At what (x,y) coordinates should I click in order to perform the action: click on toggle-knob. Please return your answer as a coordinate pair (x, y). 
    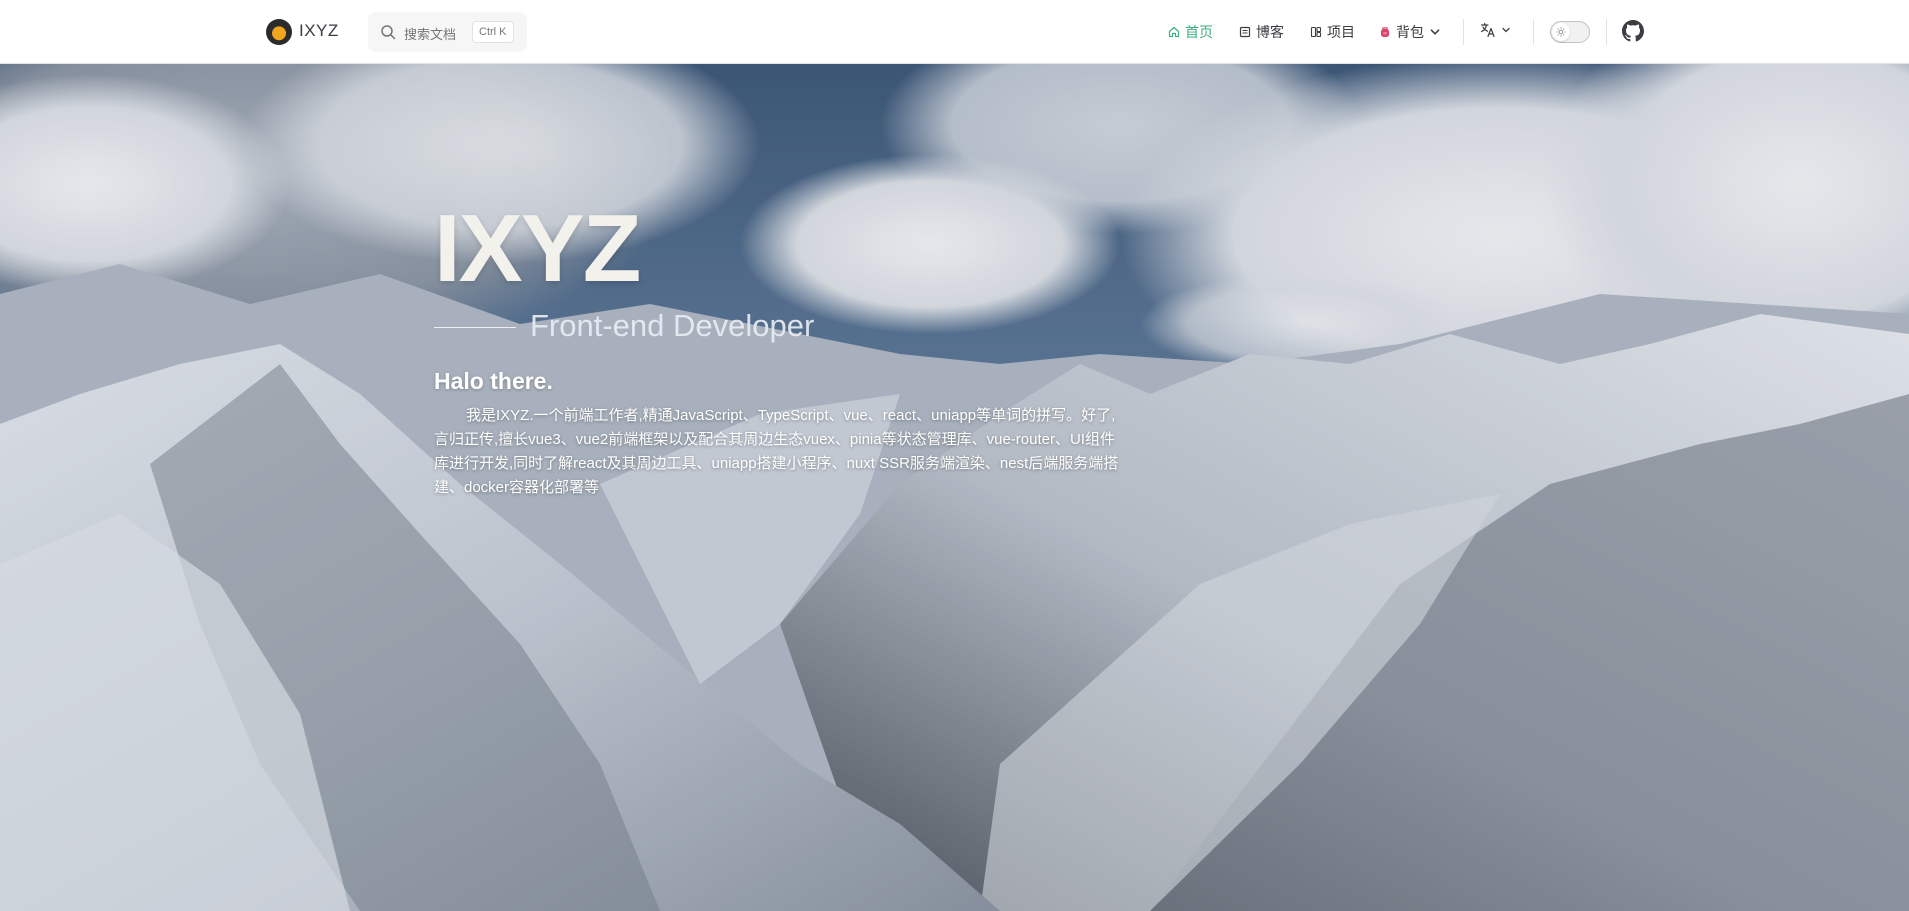
    Looking at the image, I should click on (1561, 32).